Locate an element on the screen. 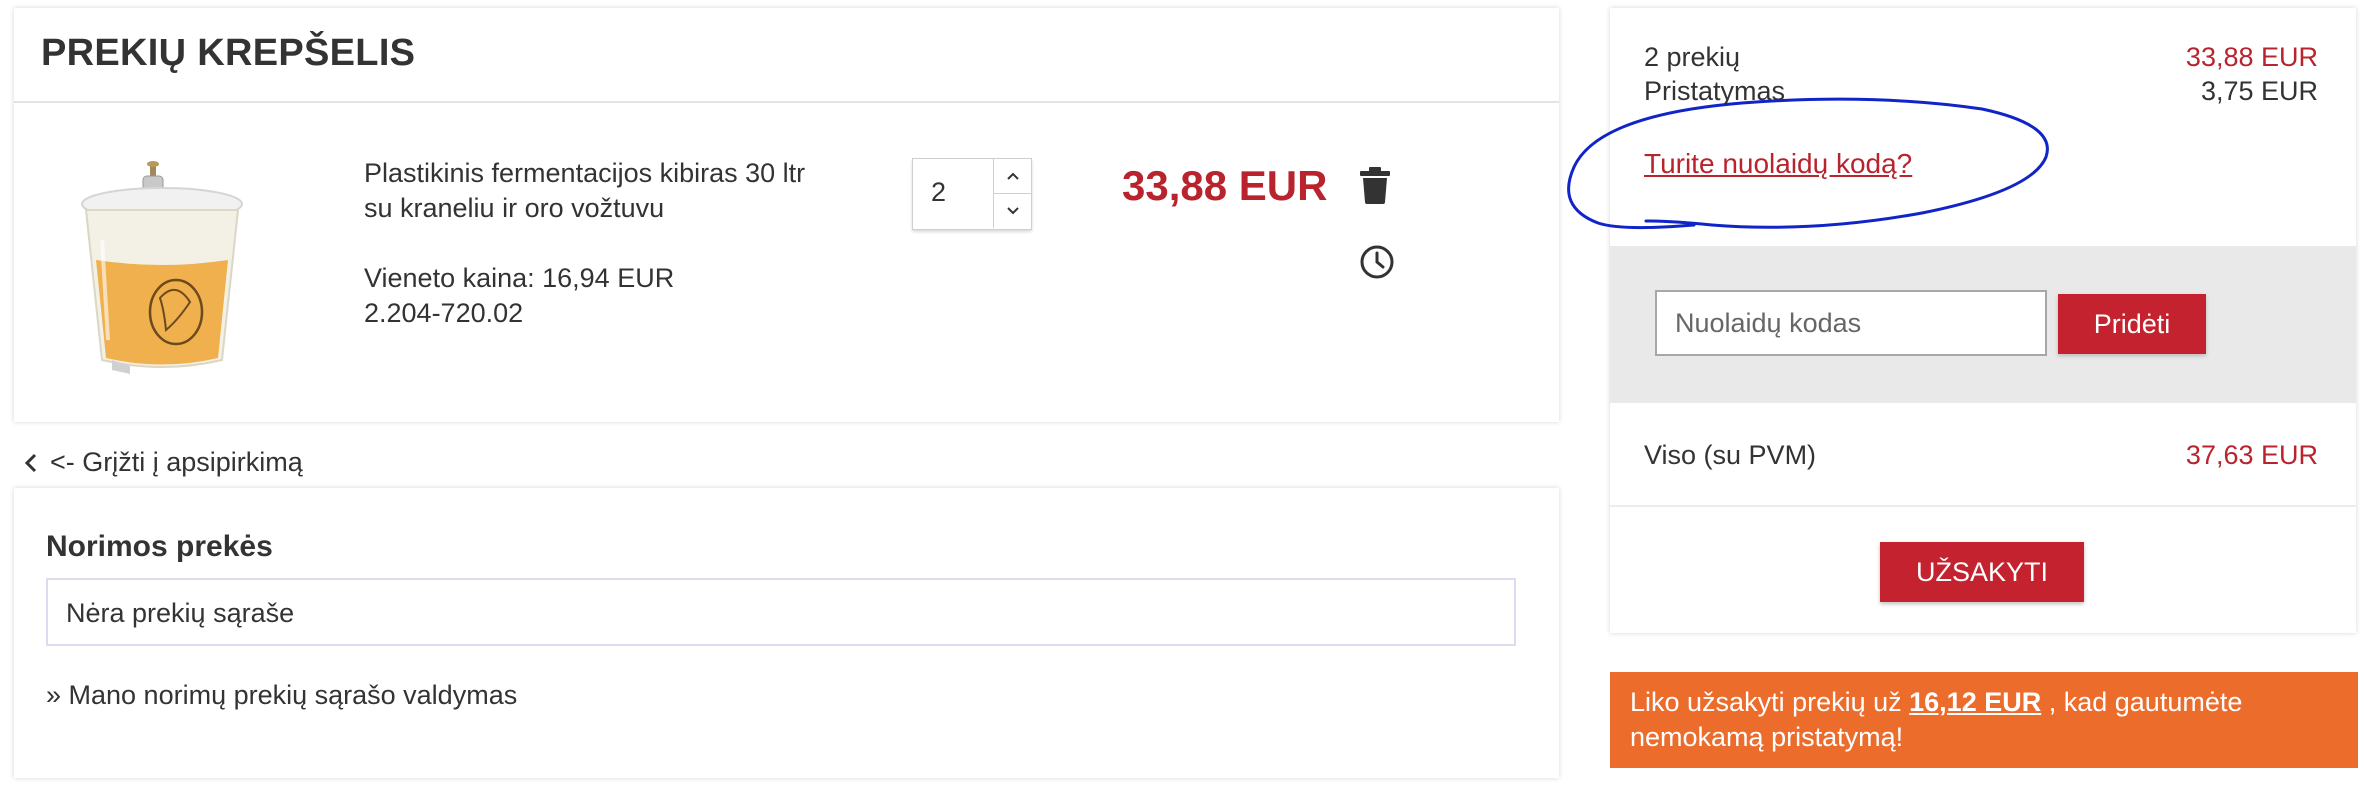 The image size is (2379, 786). back-to-shopping-link: <- Grįžti į apsipirkimą is located at coordinates (162, 462).